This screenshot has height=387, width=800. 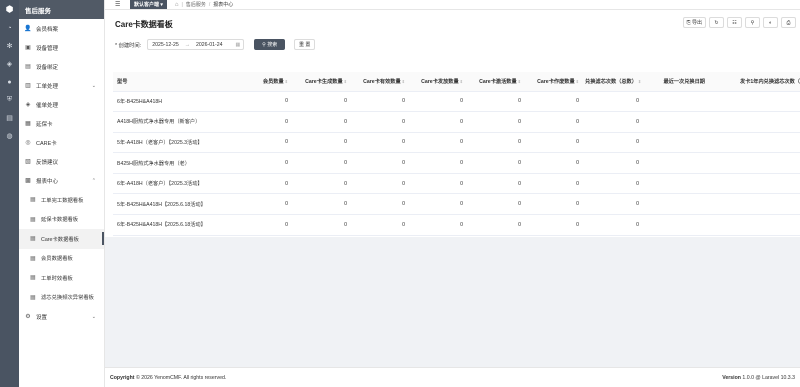 What do you see at coordinates (128, 45) in the screenshot?
I see `created-time-label: * 创建时间:` at bounding box center [128, 45].